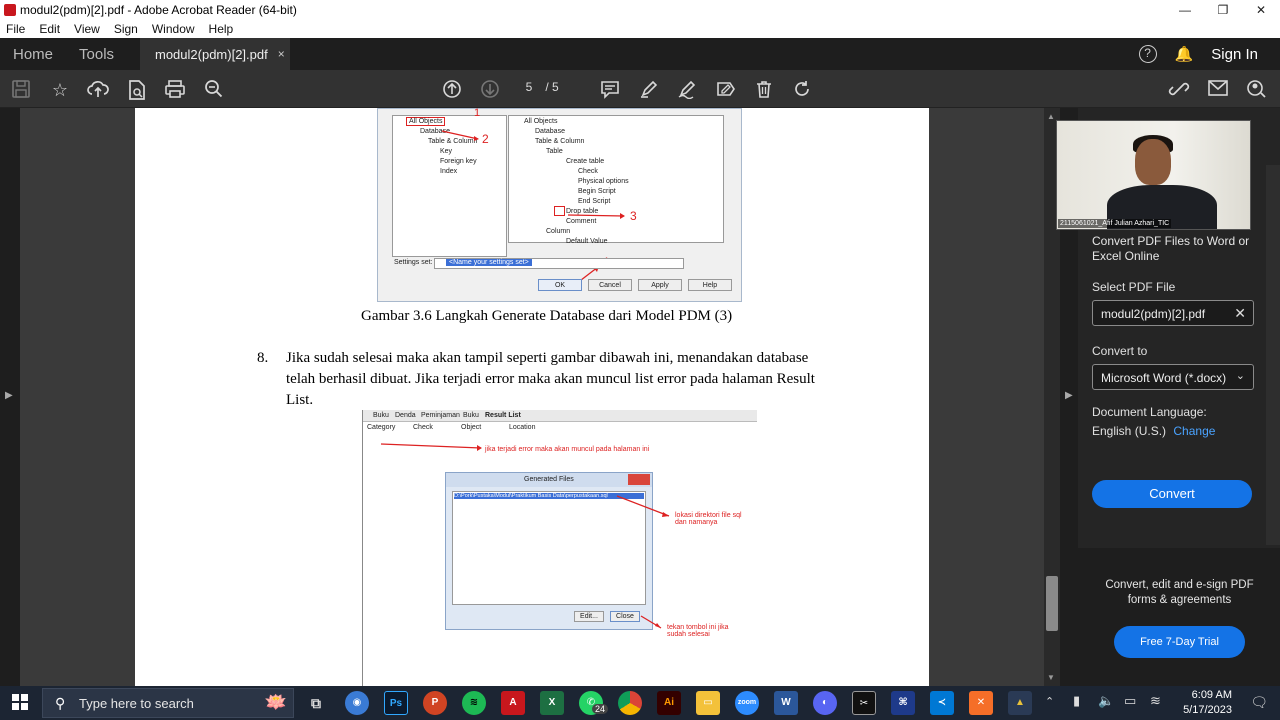  Describe the element at coordinates (1069, 395) in the screenshot. I see `collapse-right-panel-icon: ▶` at that location.